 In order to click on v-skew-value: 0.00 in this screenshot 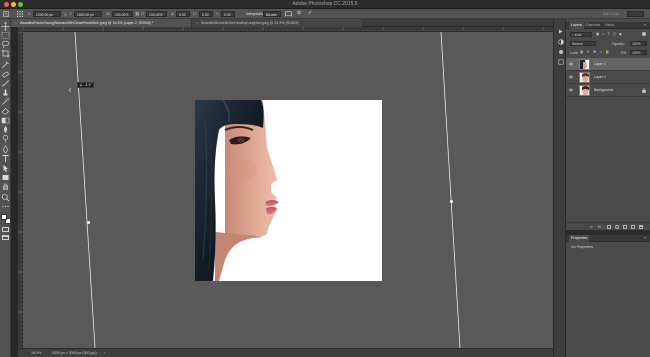, I will do `click(227, 15)`.